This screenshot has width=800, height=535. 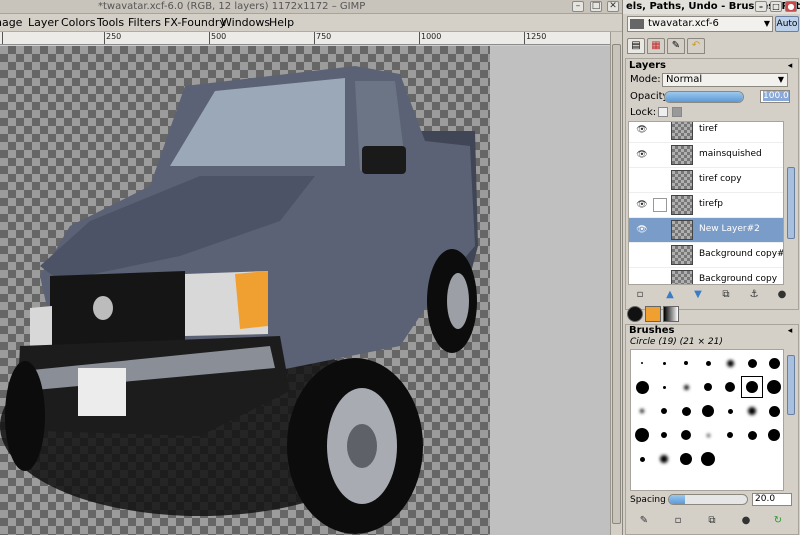 I want to click on layer-mode-select: Normal ▼, so click(x=725, y=80).